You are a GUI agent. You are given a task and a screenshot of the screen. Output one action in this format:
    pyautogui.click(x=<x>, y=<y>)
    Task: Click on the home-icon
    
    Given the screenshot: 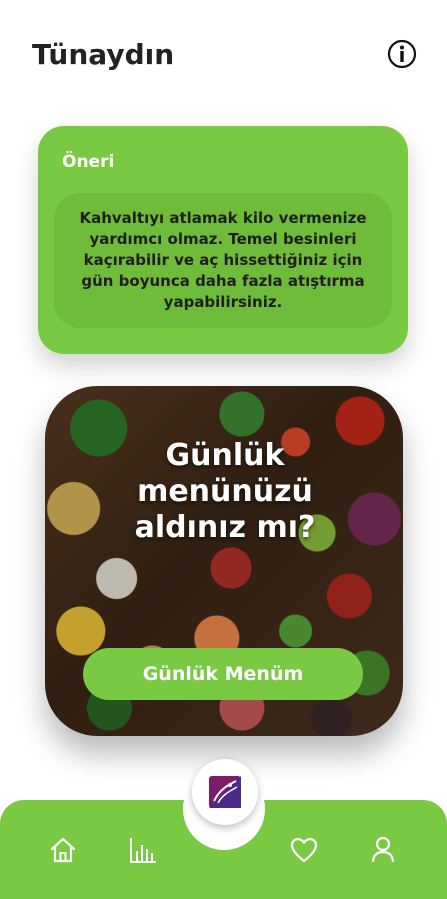 What is the action you would take?
    pyautogui.click(x=63, y=850)
    